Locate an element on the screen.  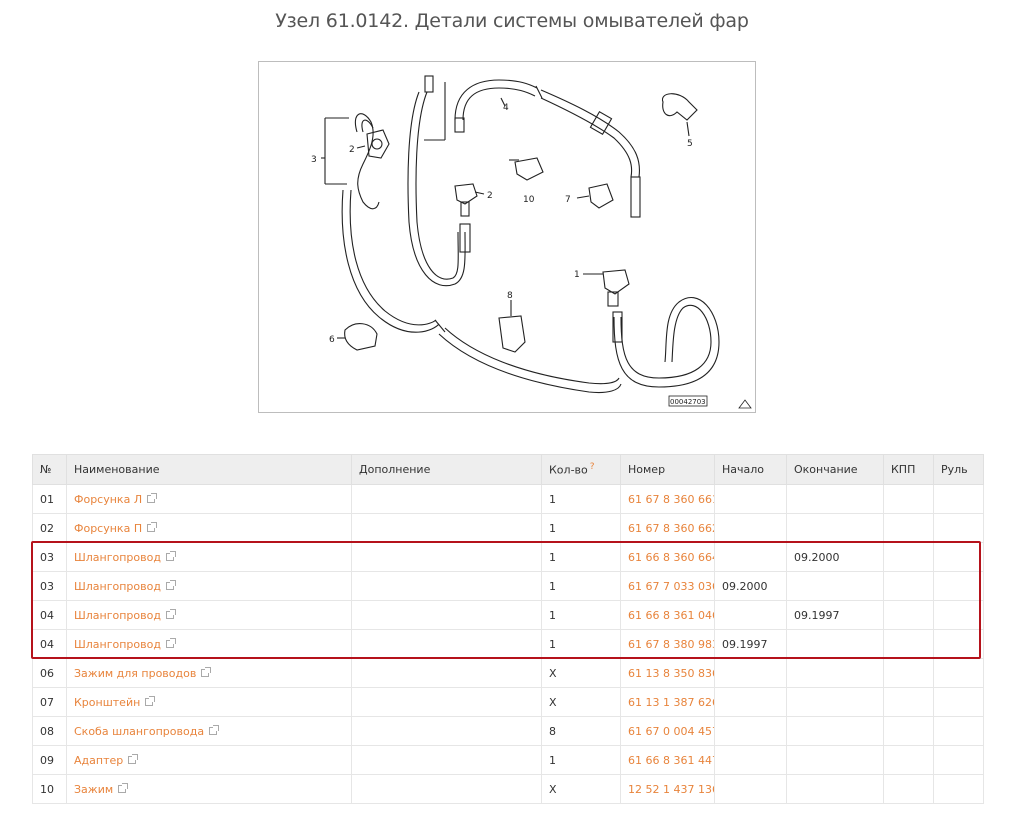
row-start: 09.2000 is located at coordinates (750, 586).